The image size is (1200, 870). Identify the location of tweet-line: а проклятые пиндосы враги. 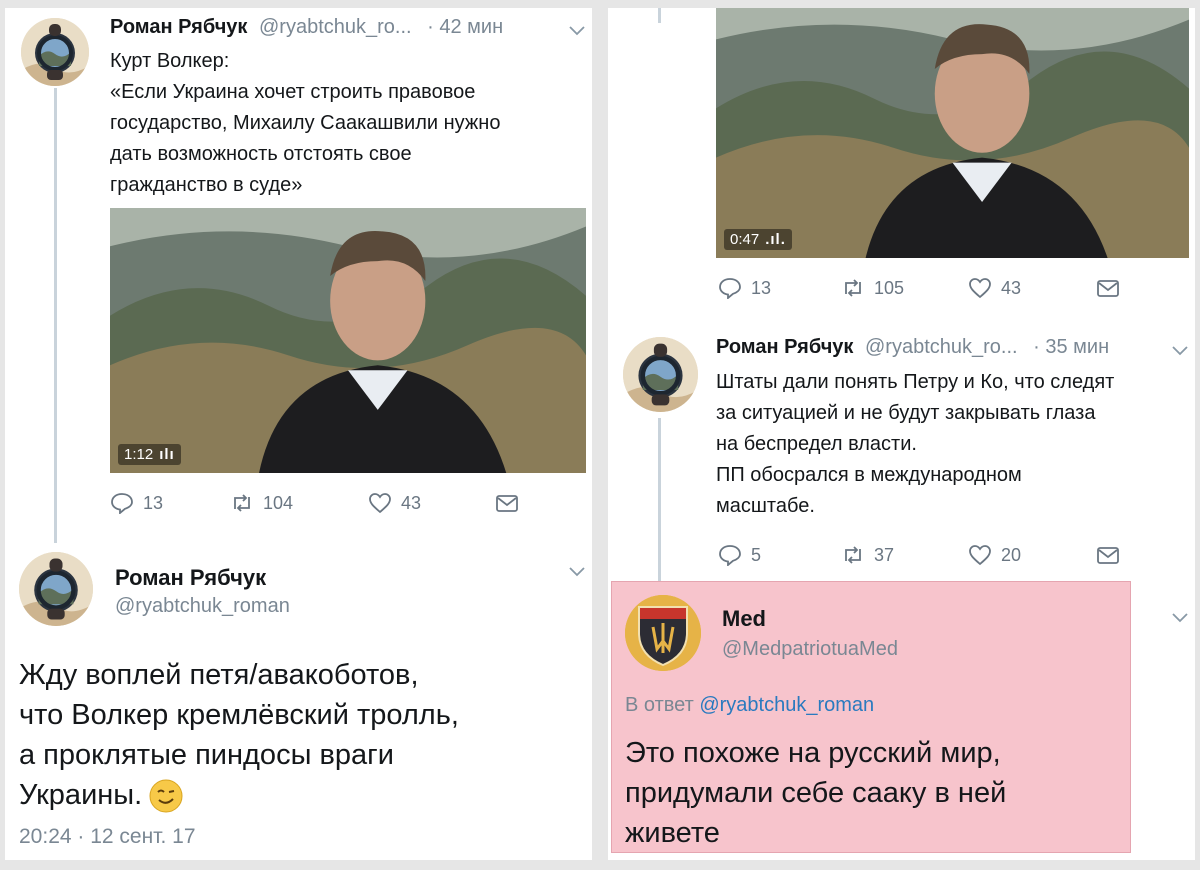
(206, 755).